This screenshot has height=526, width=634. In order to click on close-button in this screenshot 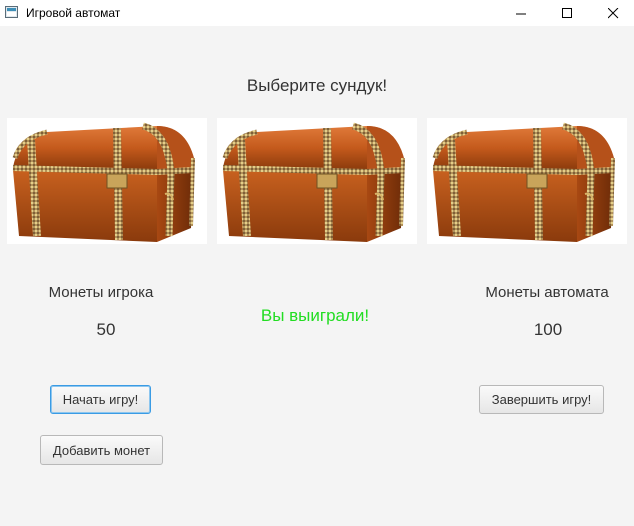, I will do `click(612, 13)`.